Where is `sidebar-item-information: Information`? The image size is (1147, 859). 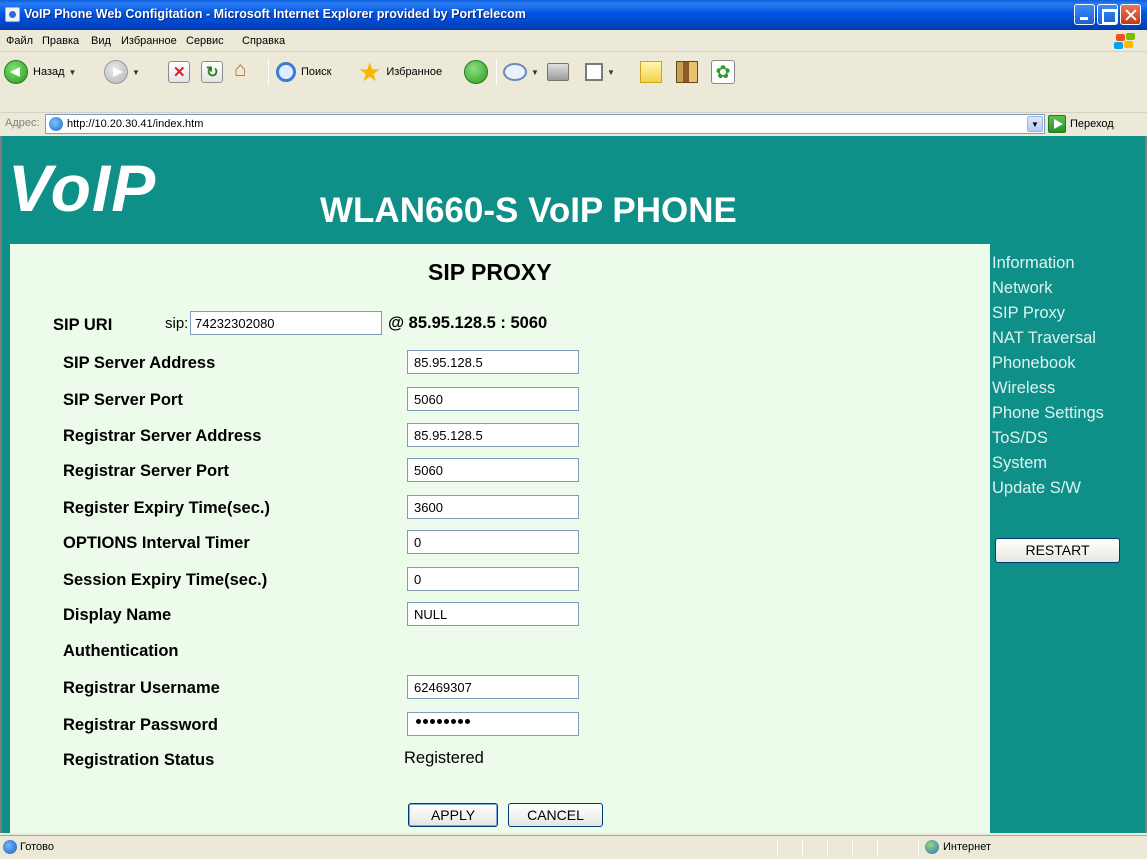 sidebar-item-information: Information is located at coordinates (1033, 263).